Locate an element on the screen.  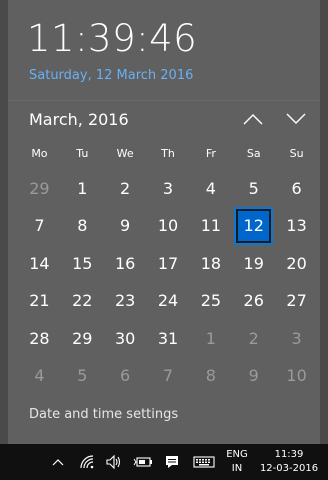
calendar-day-today: 12 is located at coordinates (254, 225).